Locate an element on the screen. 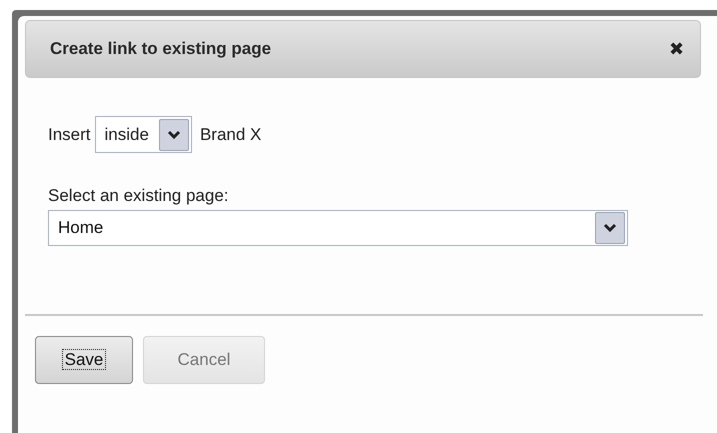 This screenshot has height=433, width=717. target-page-label: Brand X is located at coordinates (231, 135).